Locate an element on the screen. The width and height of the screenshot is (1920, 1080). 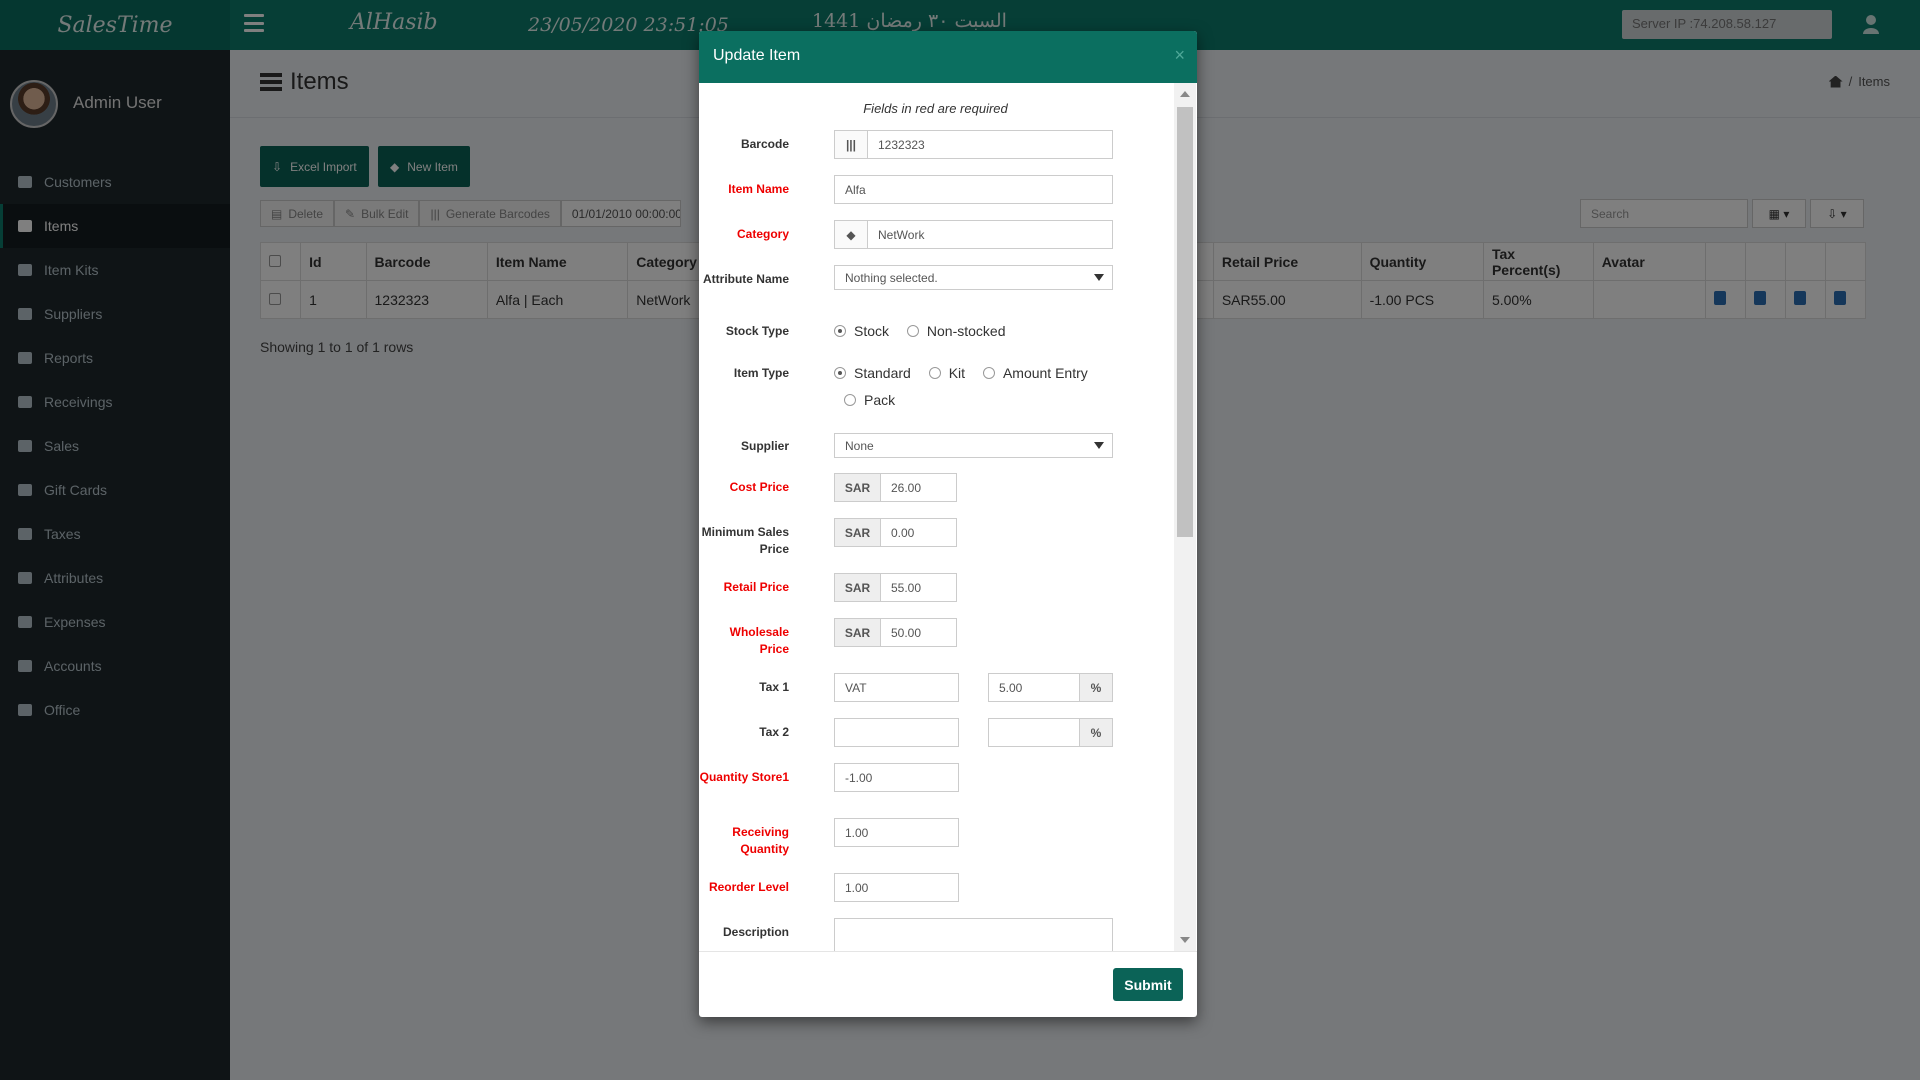
item-name-input: Alfa is located at coordinates (973, 189).